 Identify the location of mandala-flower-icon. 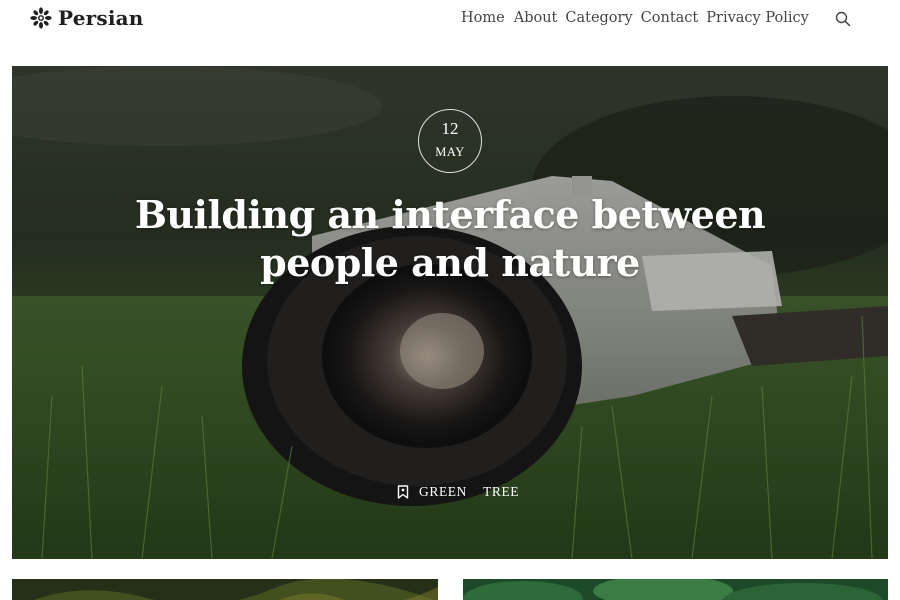
(41, 18).